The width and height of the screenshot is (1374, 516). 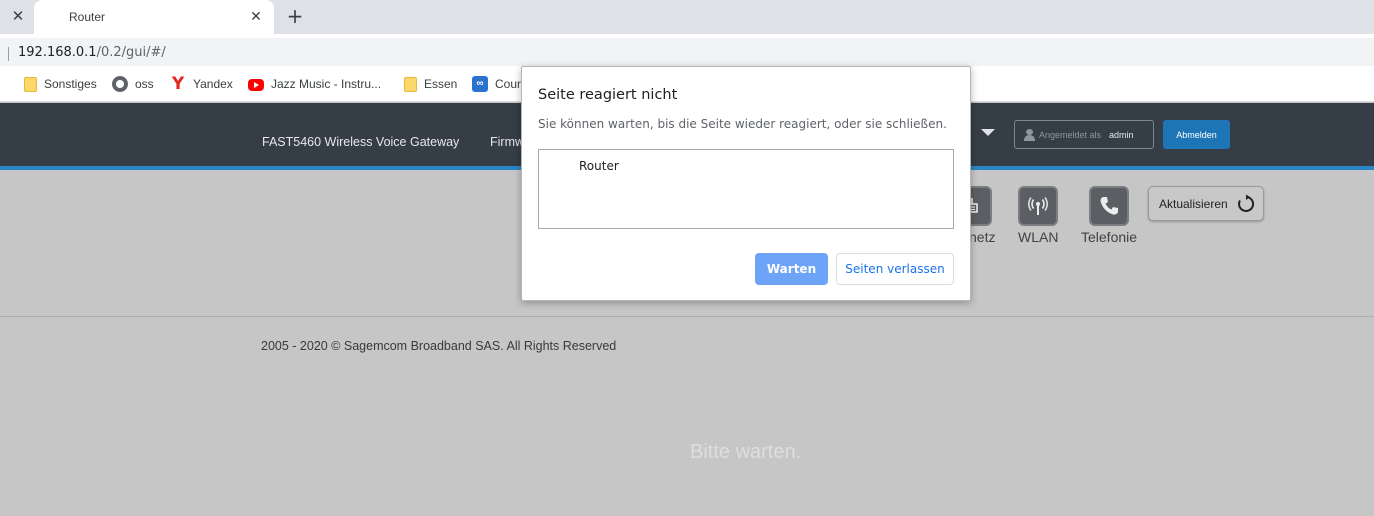 I want to click on list-item: Router, so click(x=599, y=166).